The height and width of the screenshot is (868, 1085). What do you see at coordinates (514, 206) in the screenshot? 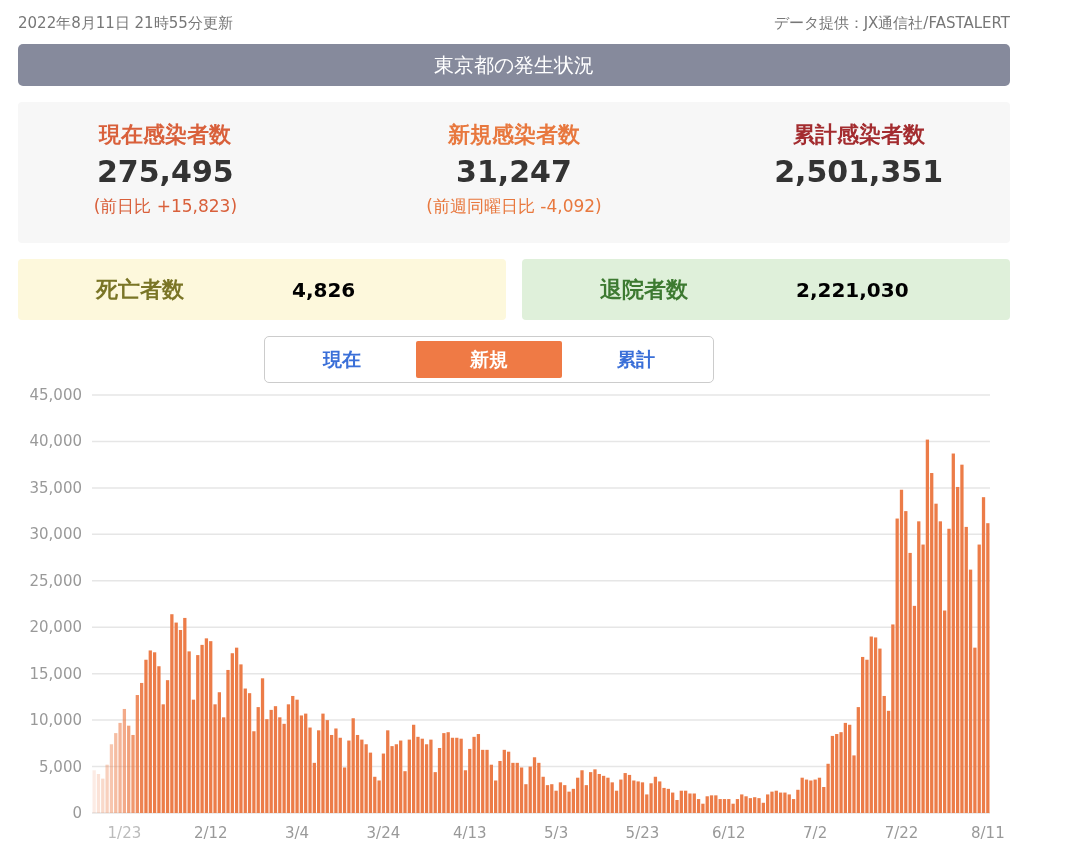
I see `stat-change: (前週同曜日比 -4,092)` at bounding box center [514, 206].